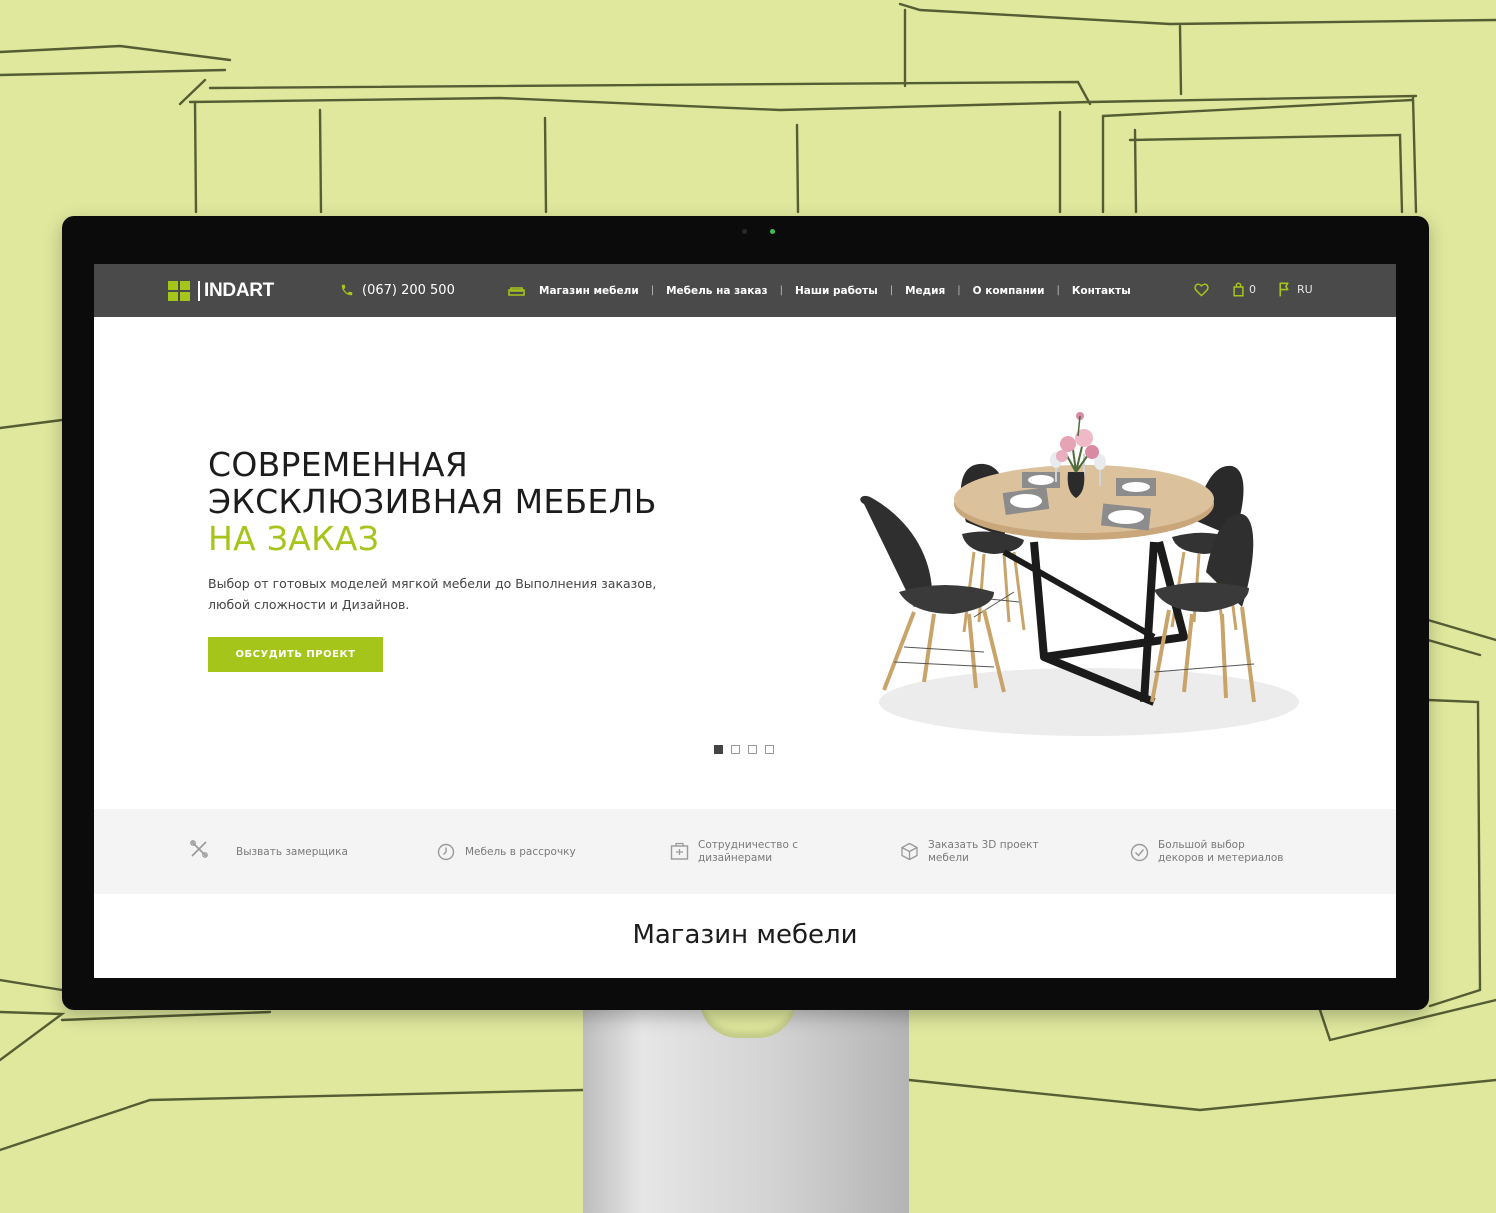 This screenshot has height=1213, width=1496. I want to click on feature-measurer: Вызвать замерщика, so click(289, 851).